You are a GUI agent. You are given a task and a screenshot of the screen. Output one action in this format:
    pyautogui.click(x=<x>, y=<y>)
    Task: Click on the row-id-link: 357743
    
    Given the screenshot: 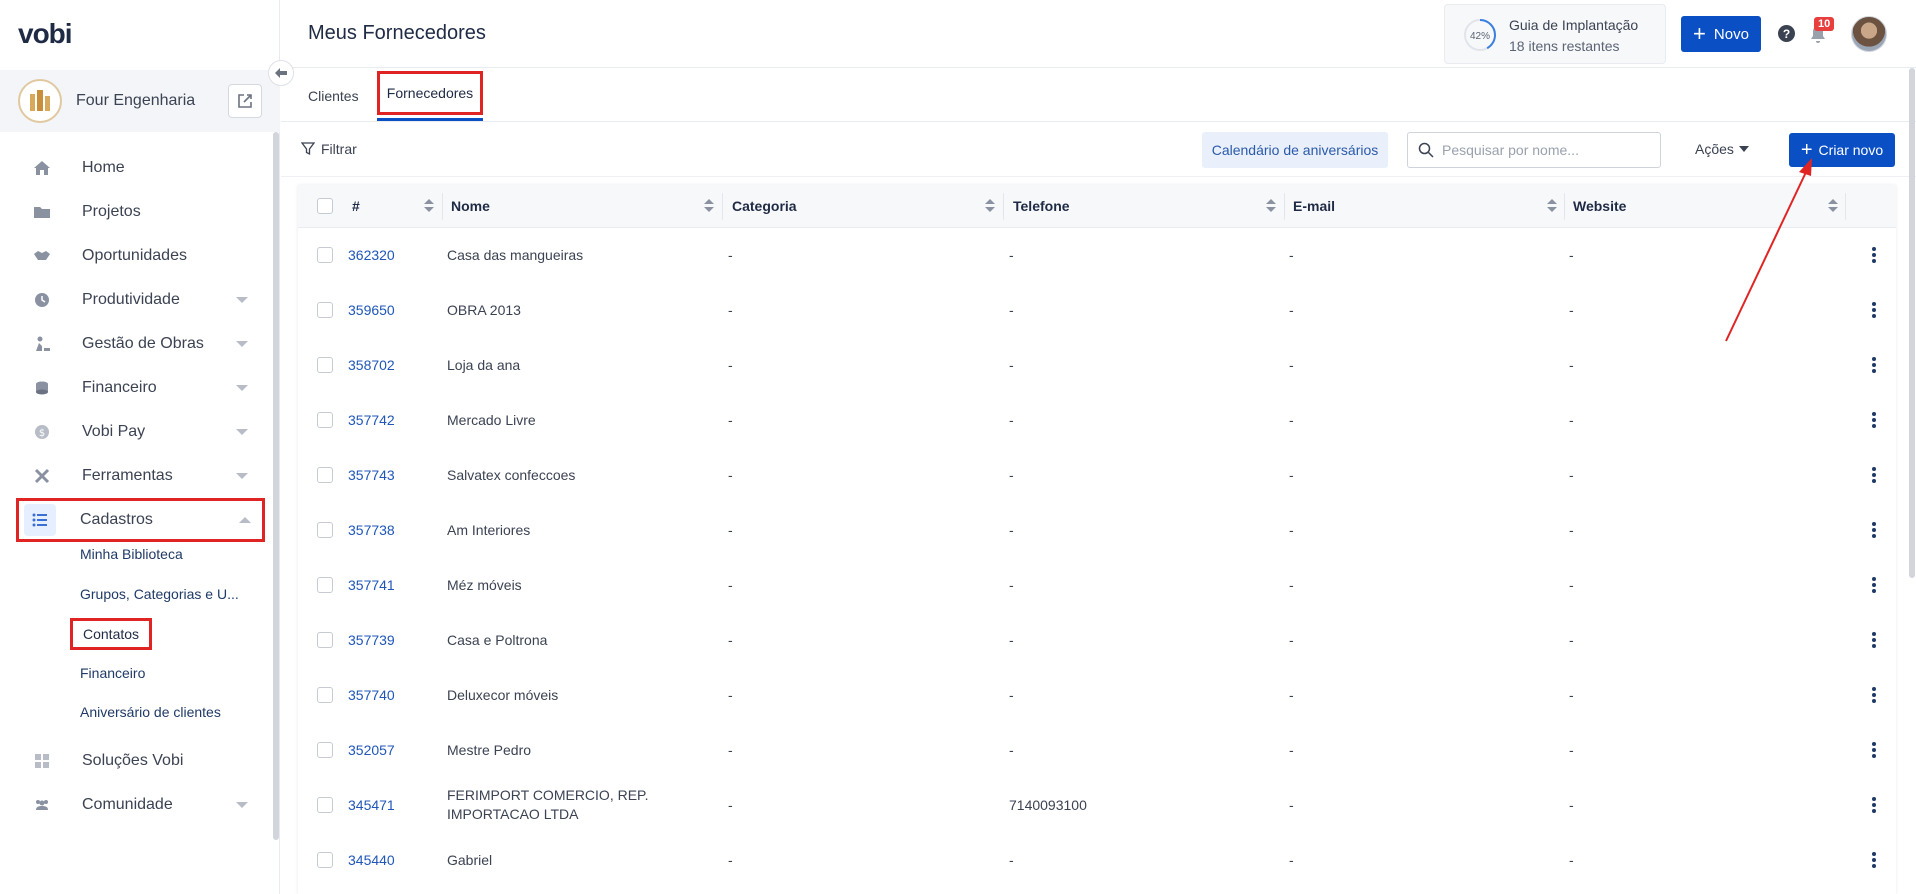 What is the action you would take?
    pyautogui.click(x=371, y=475)
    